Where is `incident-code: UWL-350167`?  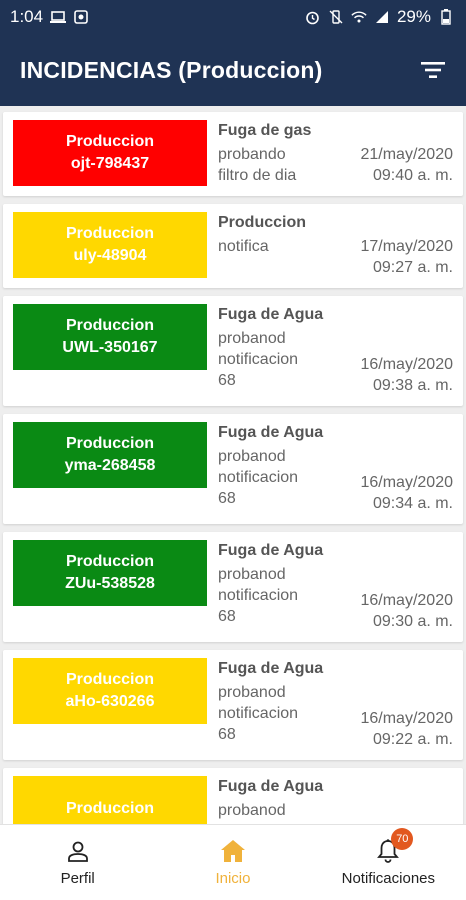 incident-code: UWL-350167 is located at coordinates (110, 347).